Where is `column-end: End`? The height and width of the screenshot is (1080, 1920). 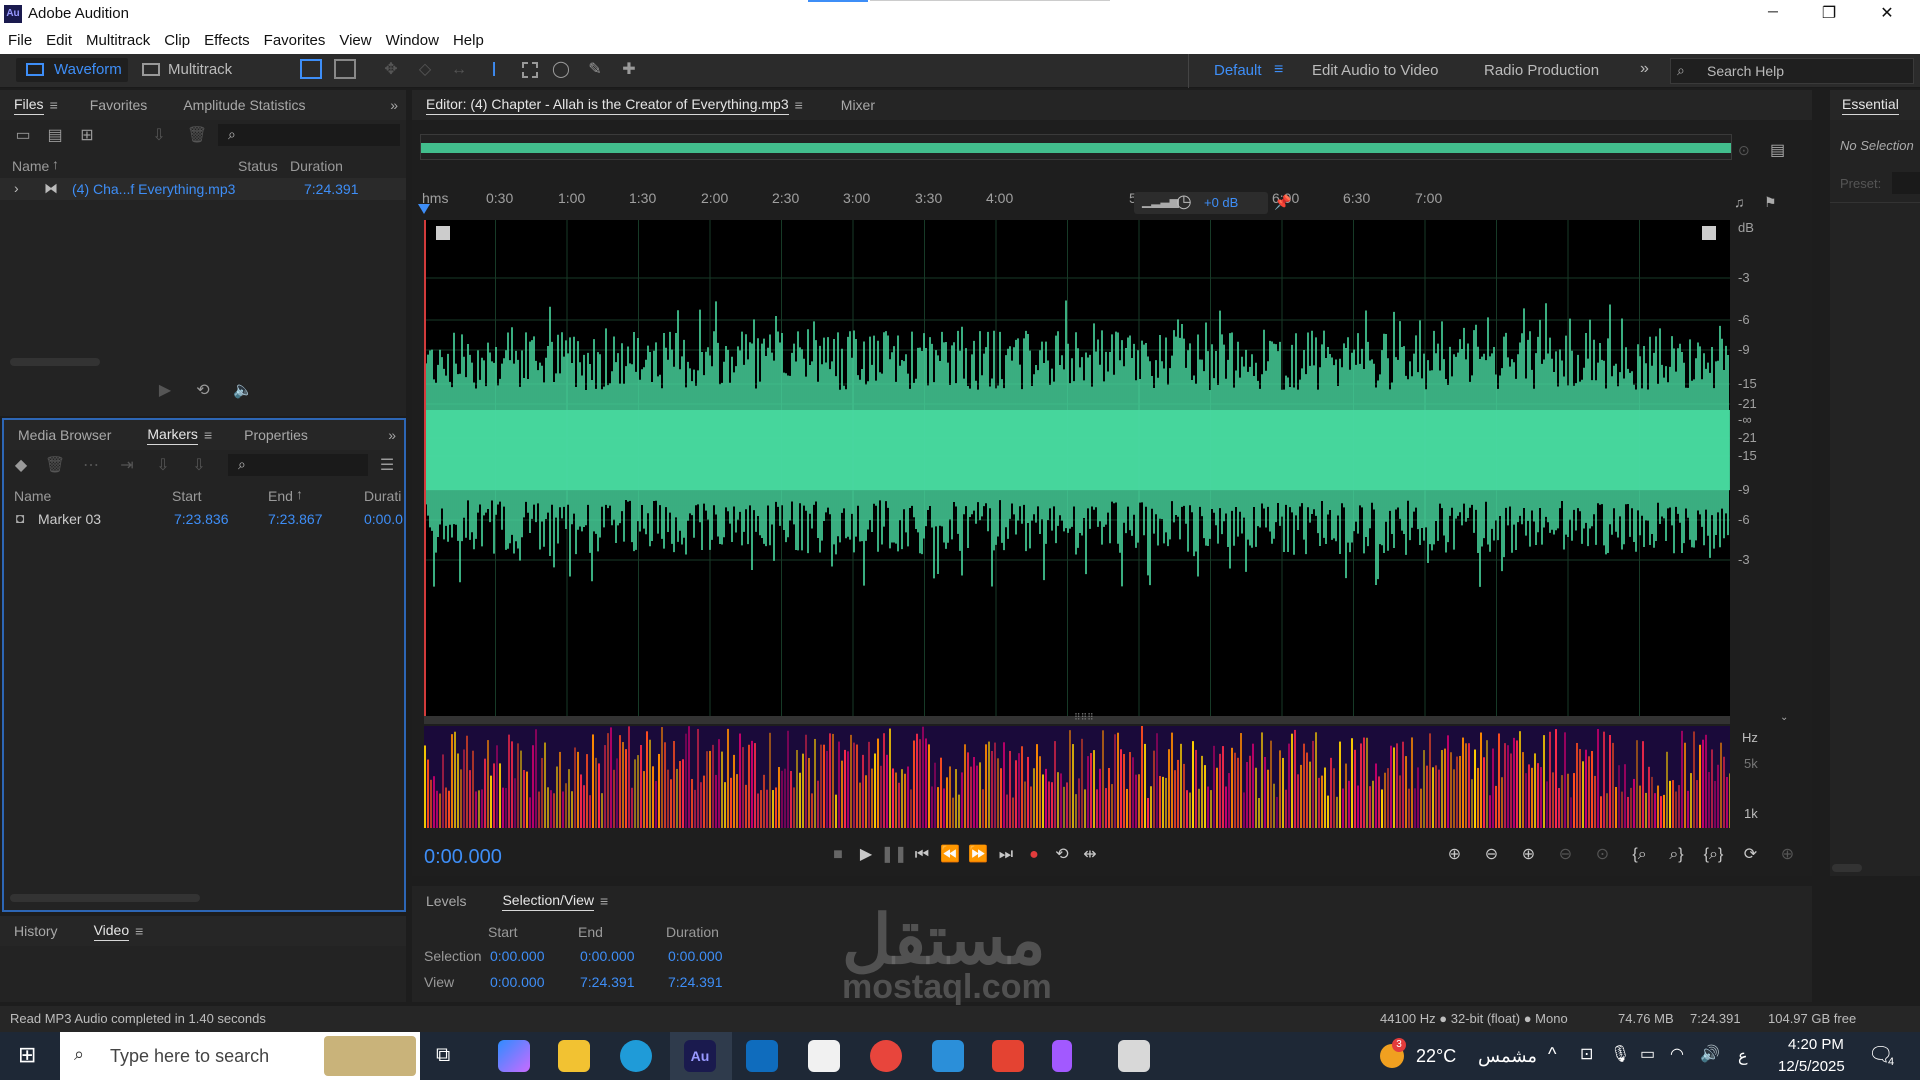
column-end: End is located at coordinates (280, 496).